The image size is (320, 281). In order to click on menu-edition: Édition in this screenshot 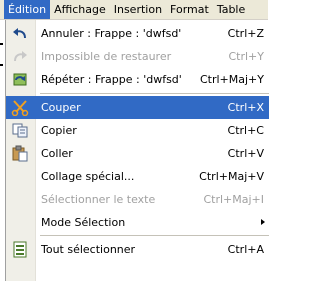, I will do `click(27, 9)`.